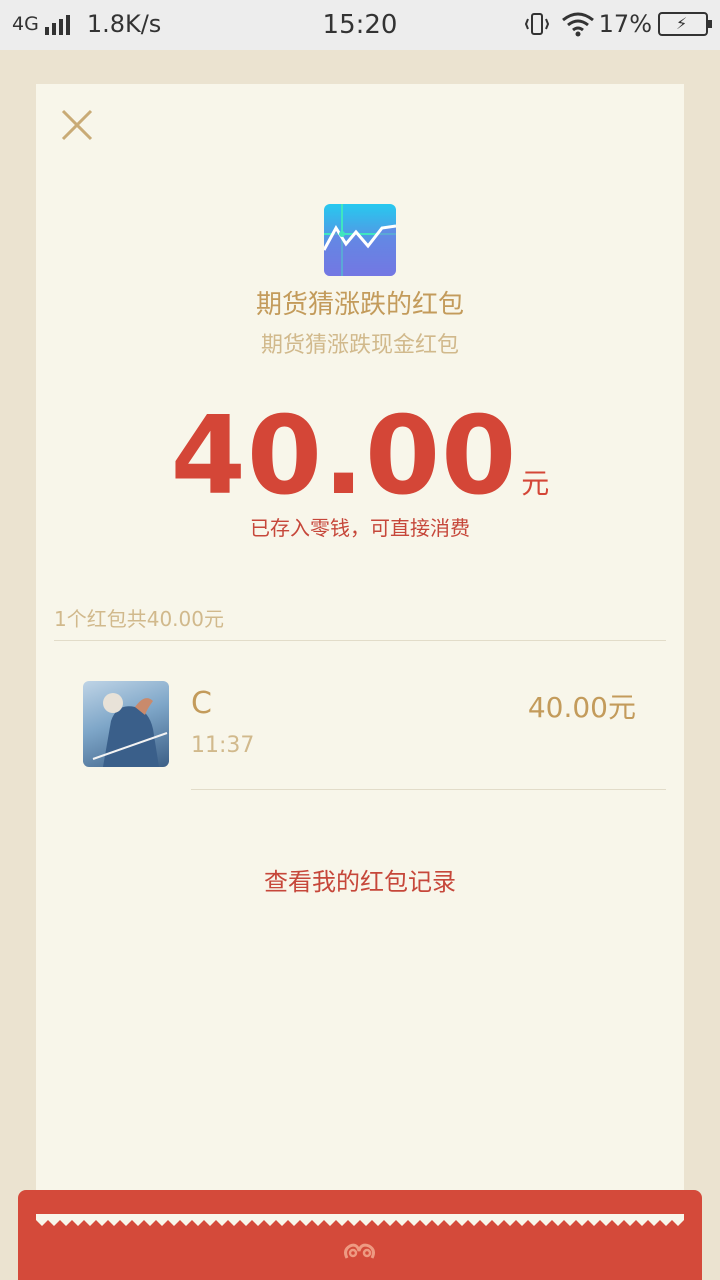  Describe the element at coordinates (360, 716) in the screenshot. I see `list-item: C 11:37 40.00元` at that location.